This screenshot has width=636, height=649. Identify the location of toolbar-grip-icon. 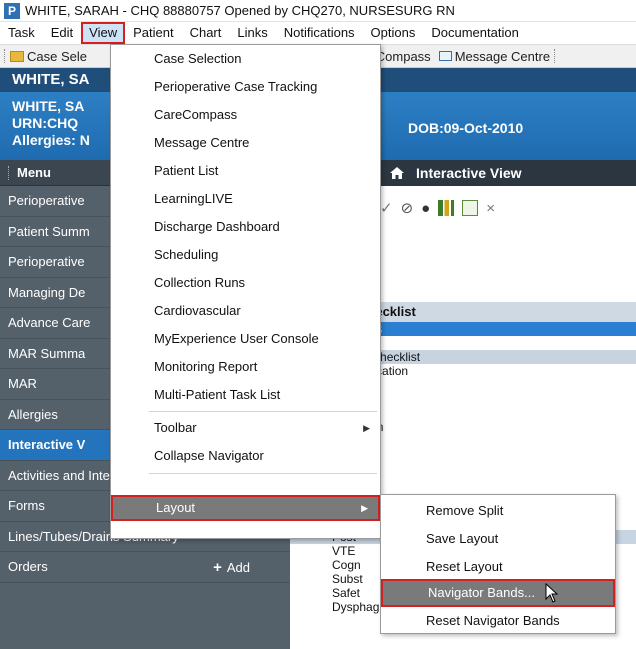
(5, 56).